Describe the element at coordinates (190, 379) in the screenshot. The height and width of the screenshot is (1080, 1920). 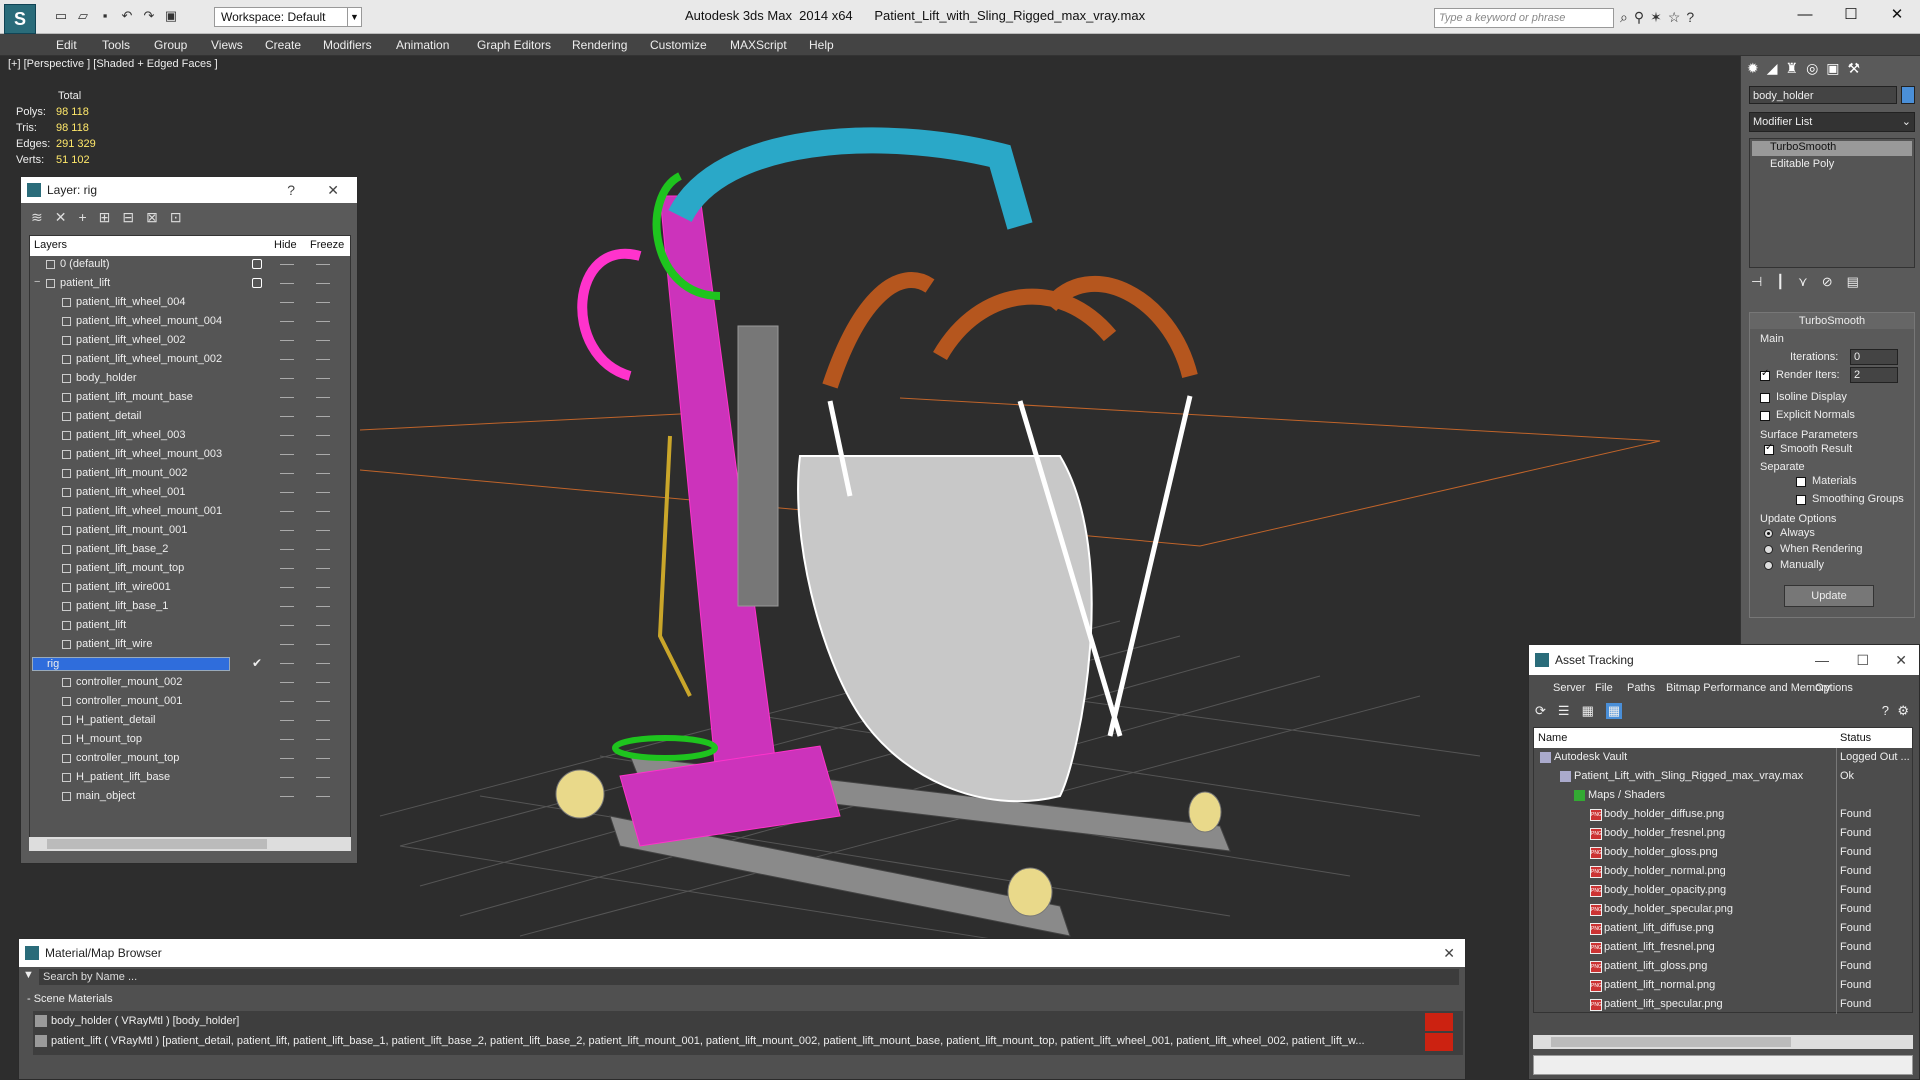
I see `layer-row: body_holder` at that location.